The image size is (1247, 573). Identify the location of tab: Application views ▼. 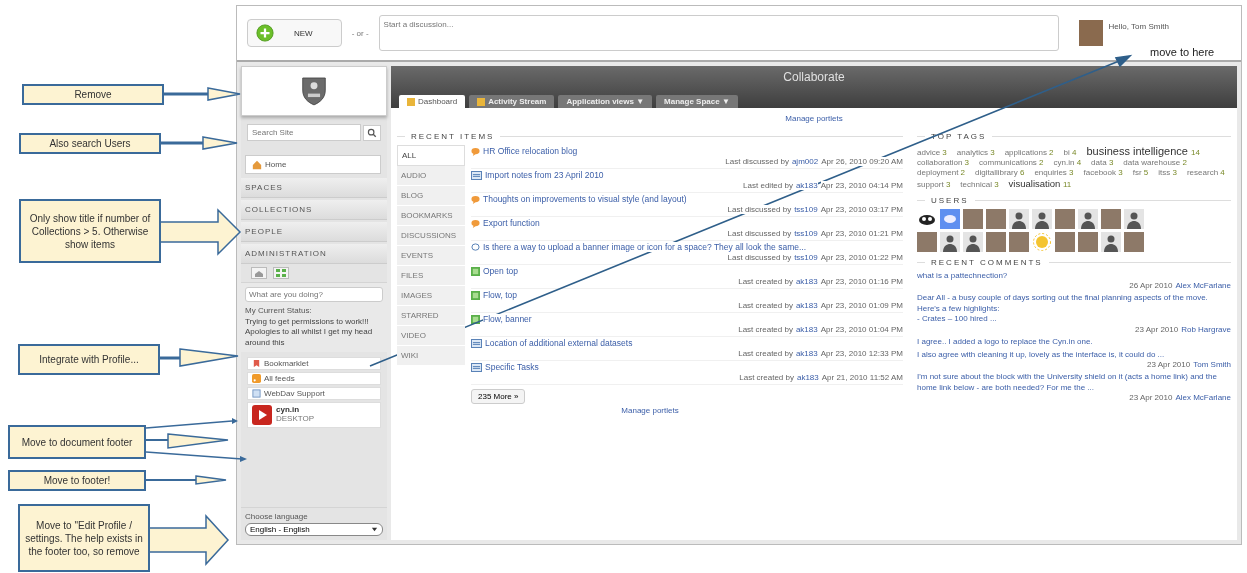
(605, 101).